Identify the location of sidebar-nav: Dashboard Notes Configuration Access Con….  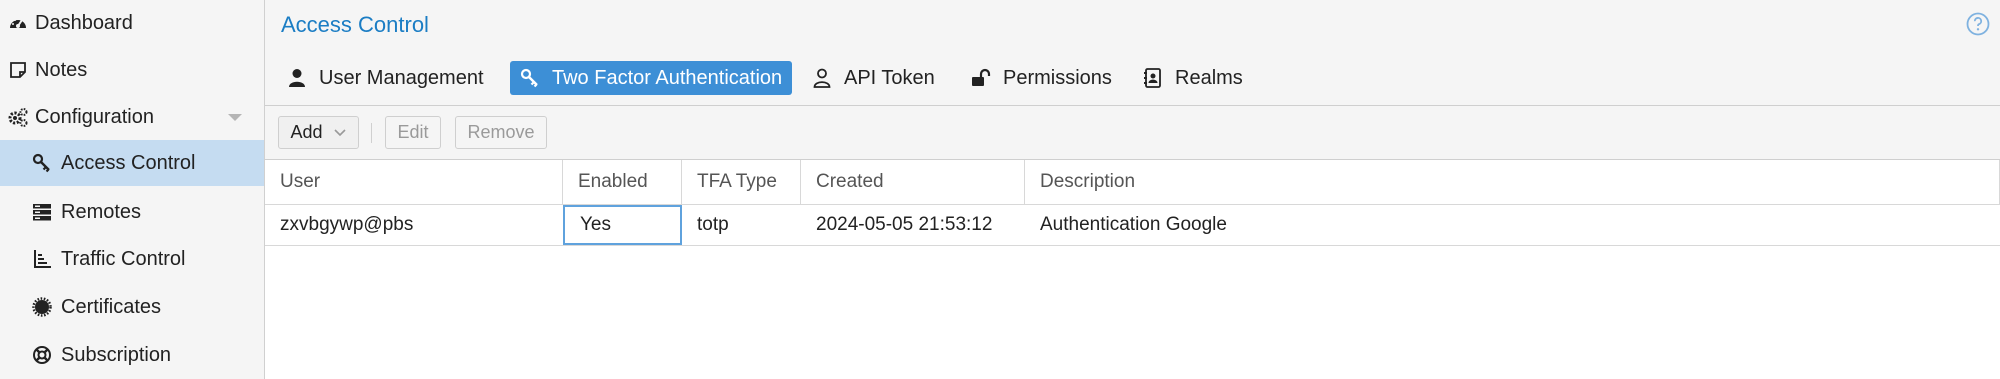
(132, 189).